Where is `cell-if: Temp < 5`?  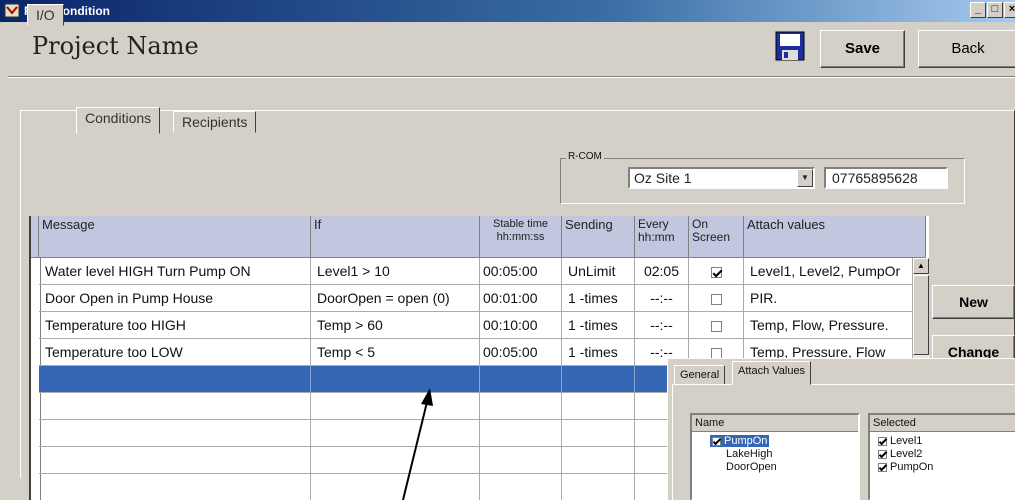
cell-if: Temp < 5 is located at coordinates (395, 352).